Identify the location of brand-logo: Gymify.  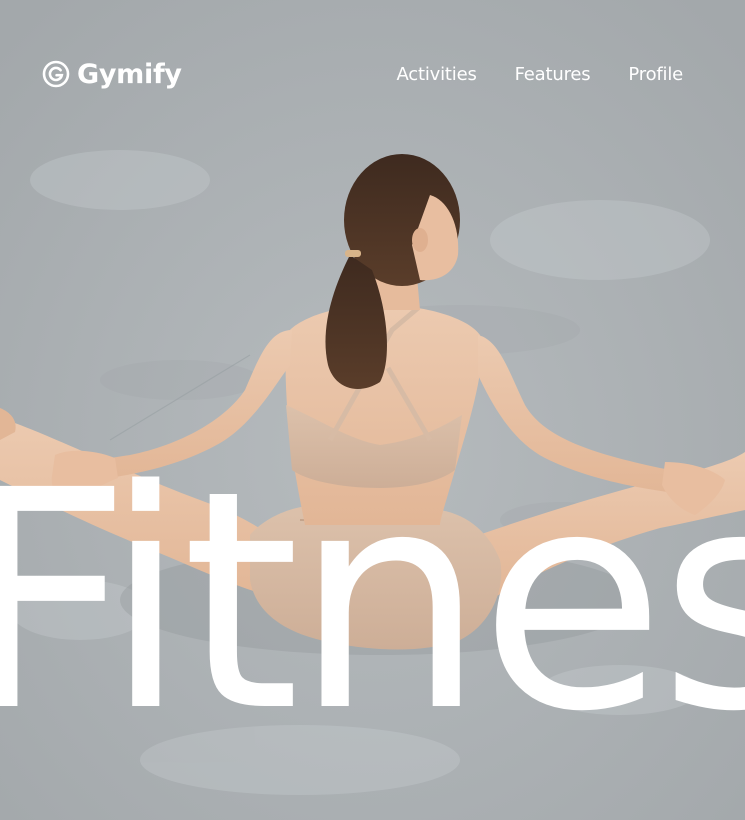
(112, 74).